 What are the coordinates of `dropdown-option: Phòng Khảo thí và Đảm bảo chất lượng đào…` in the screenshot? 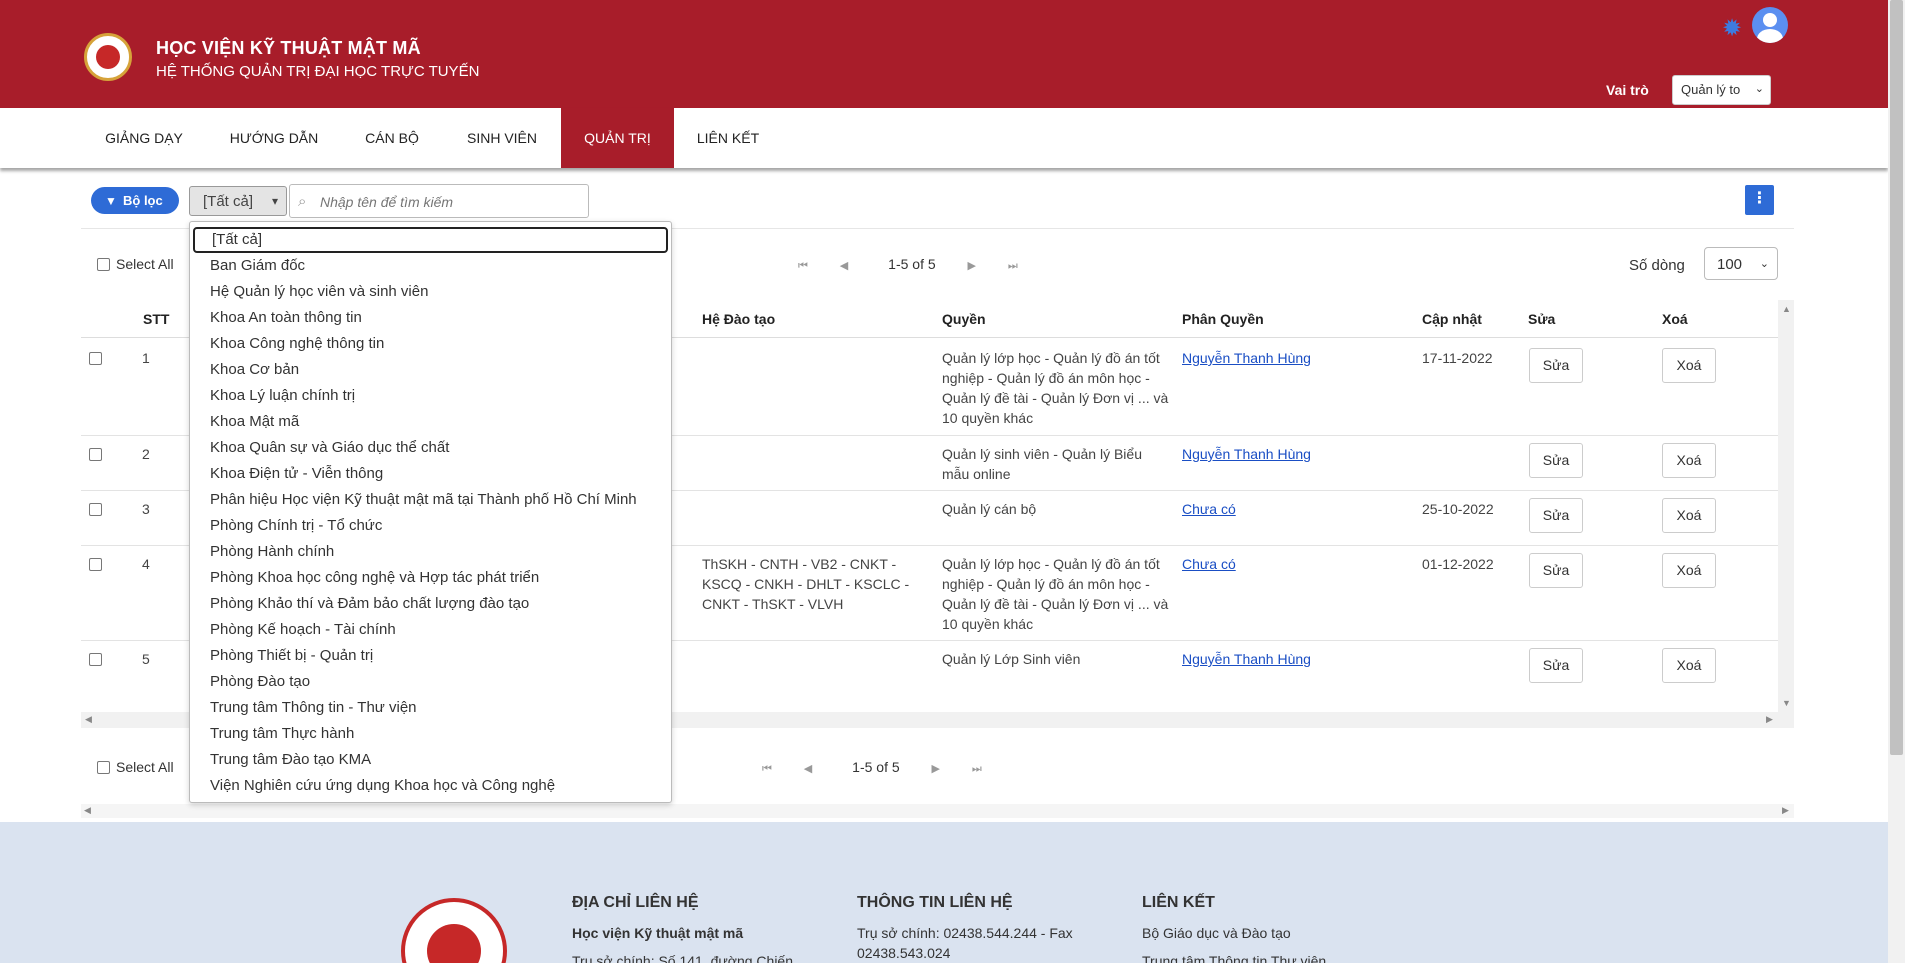 It's located at (369, 604).